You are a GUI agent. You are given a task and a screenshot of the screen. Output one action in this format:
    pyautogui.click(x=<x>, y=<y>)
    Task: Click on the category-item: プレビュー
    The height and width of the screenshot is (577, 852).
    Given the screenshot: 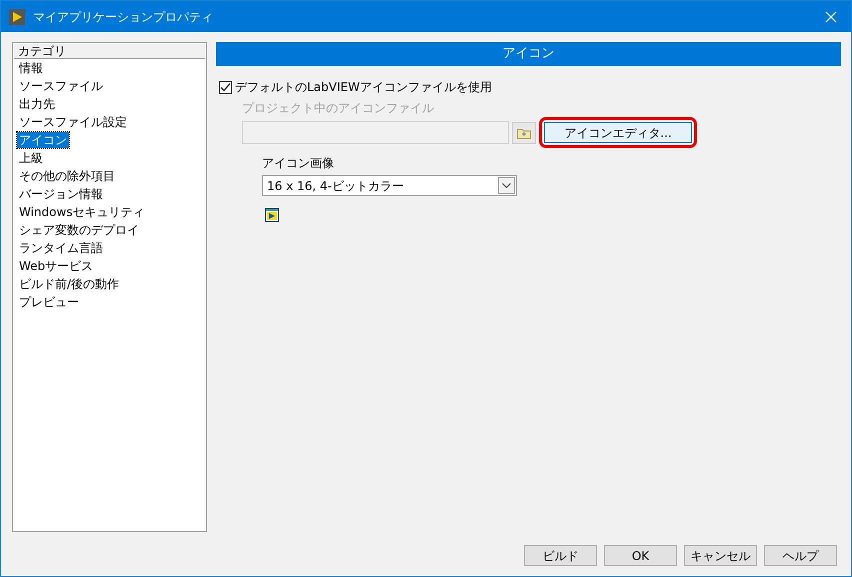 What is the action you would take?
    pyautogui.click(x=49, y=302)
    